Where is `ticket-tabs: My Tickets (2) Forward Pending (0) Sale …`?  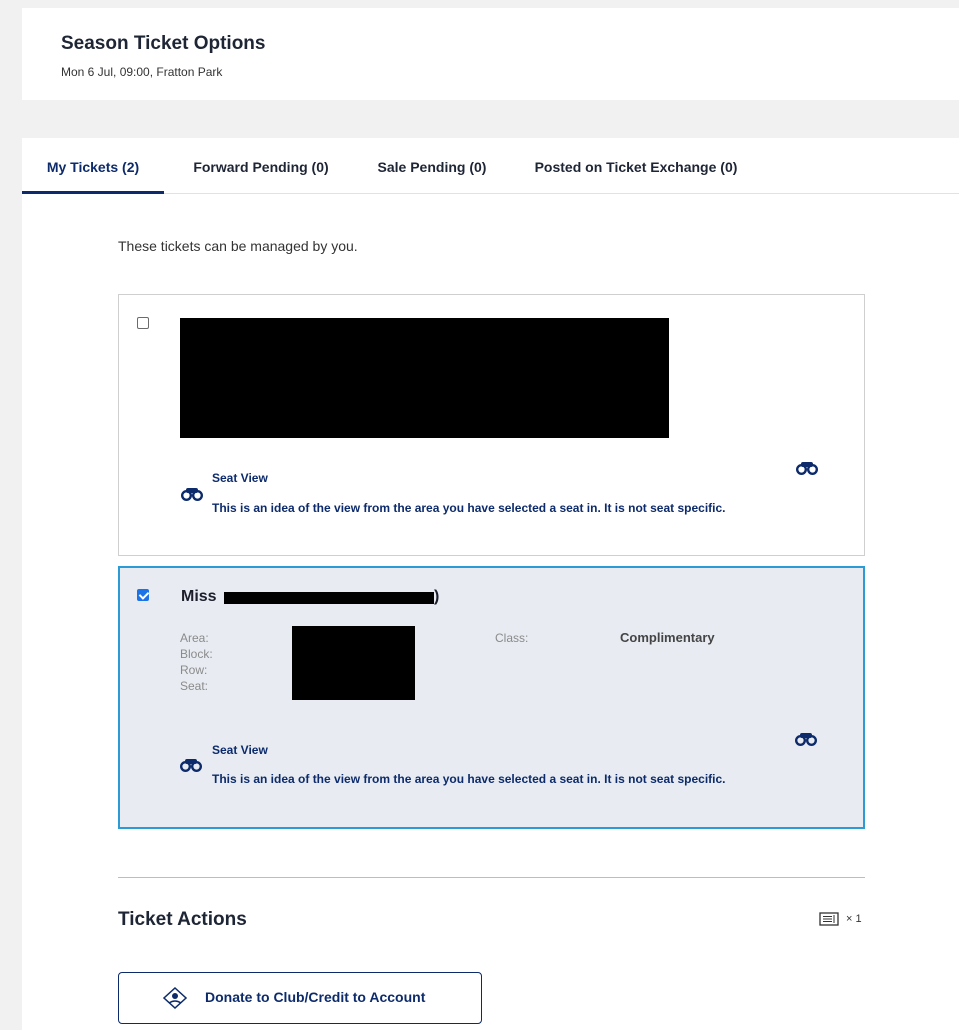
ticket-tabs: My Tickets (2) Forward Pending (0) Sale … is located at coordinates (490, 166).